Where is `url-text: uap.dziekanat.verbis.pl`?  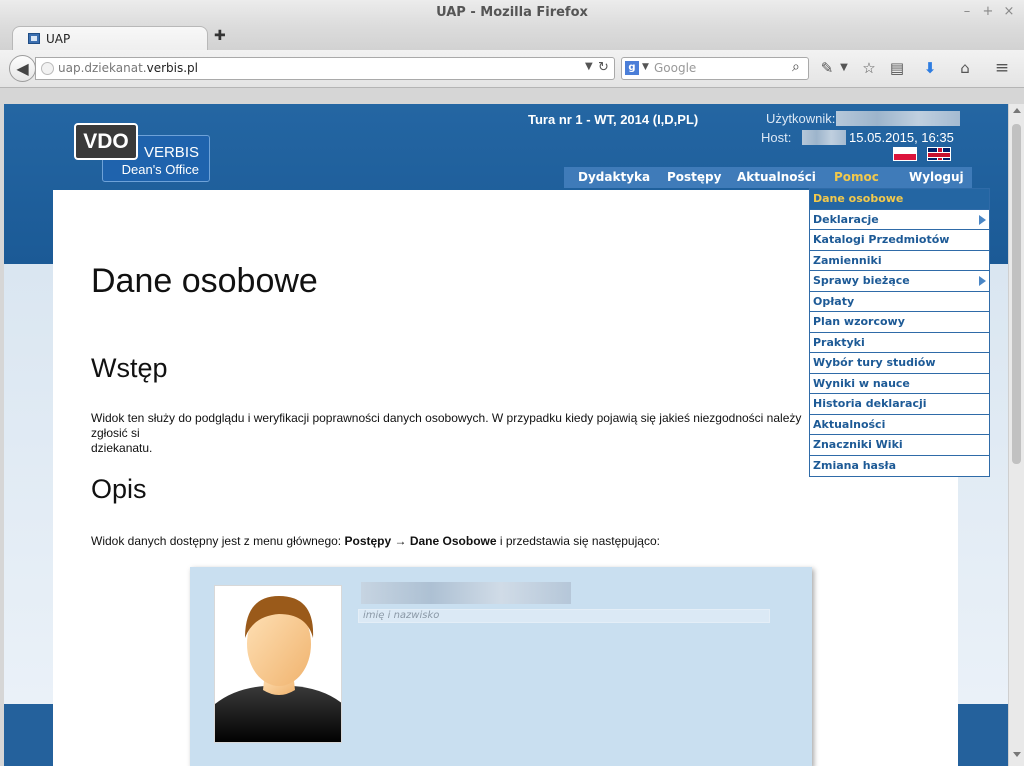
url-text: uap.dziekanat.verbis.pl is located at coordinates (128, 68).